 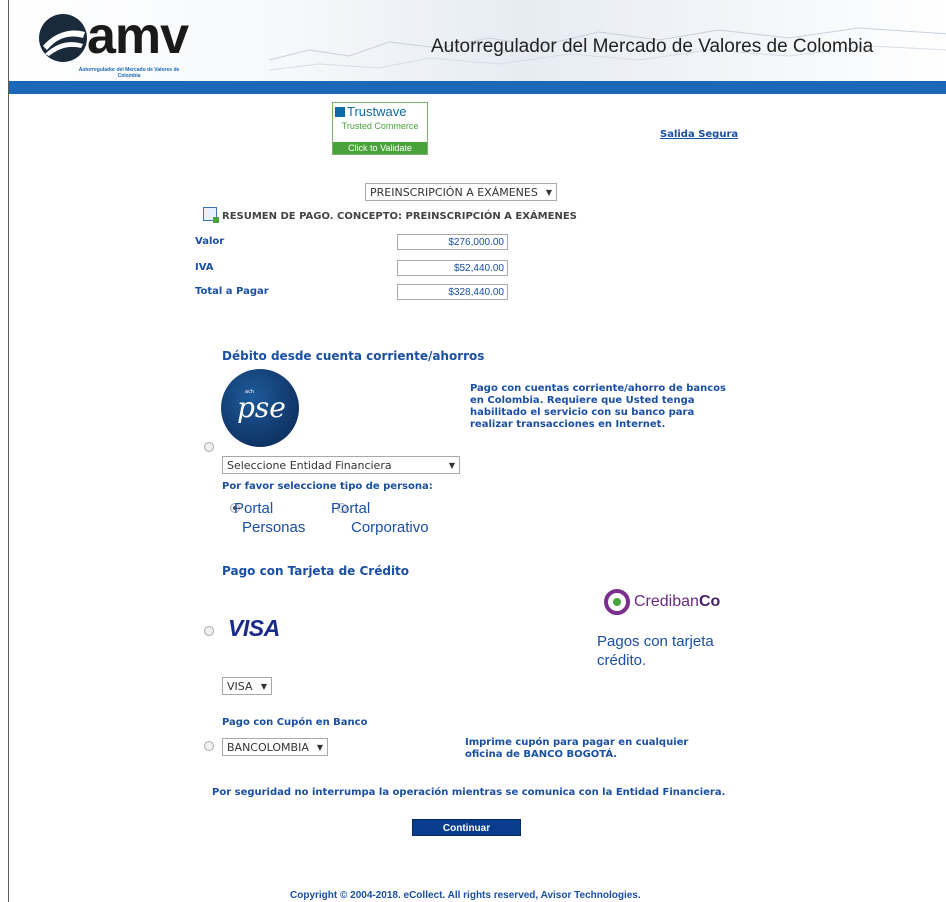 I want to click on card-type-select: VISA ▼, so click(x=247, y=686).